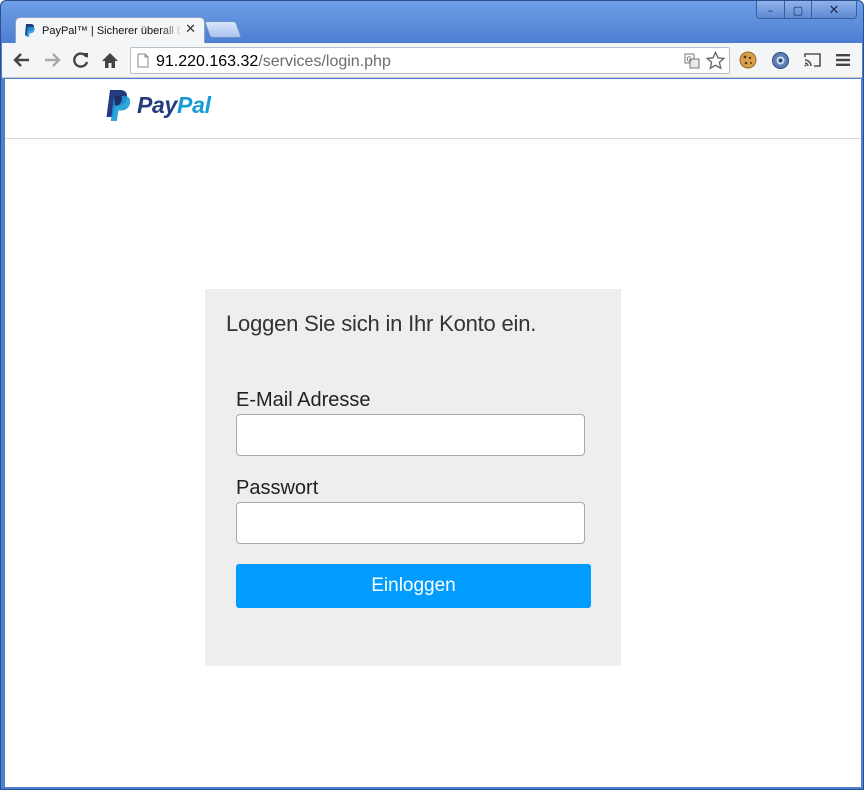  Describe the element at coordinates (22, 60) in the screenshot. I see `back-arrow-icon` at that location.